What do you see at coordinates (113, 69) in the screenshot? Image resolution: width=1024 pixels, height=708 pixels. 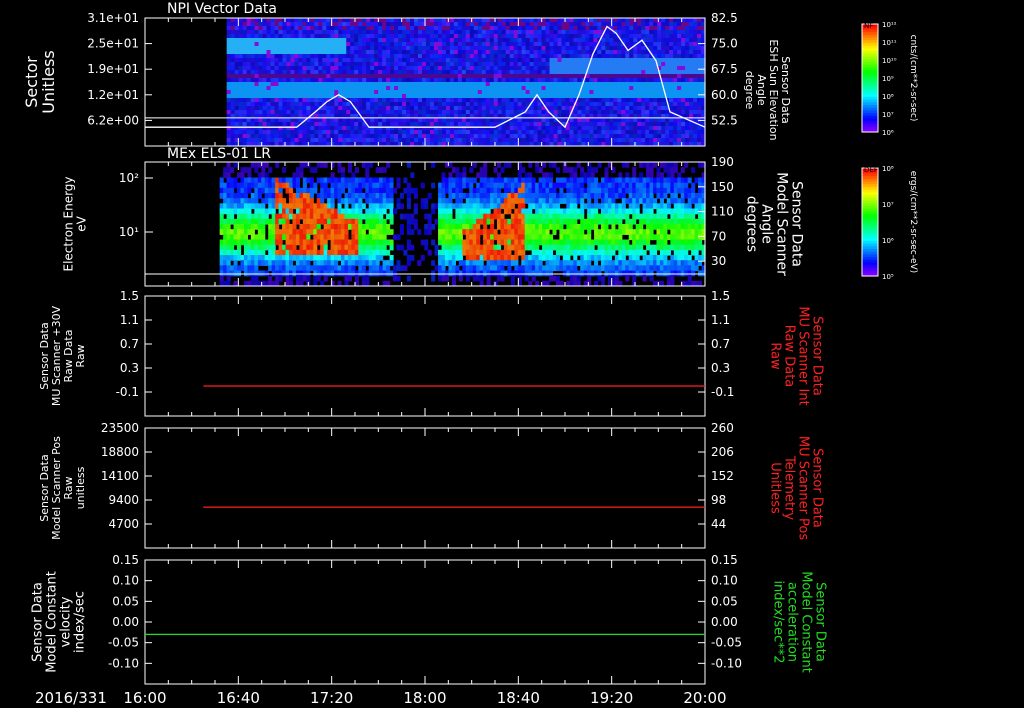 I see `npi-y-label: 1.9e+01` at bounding box center [113, 69].